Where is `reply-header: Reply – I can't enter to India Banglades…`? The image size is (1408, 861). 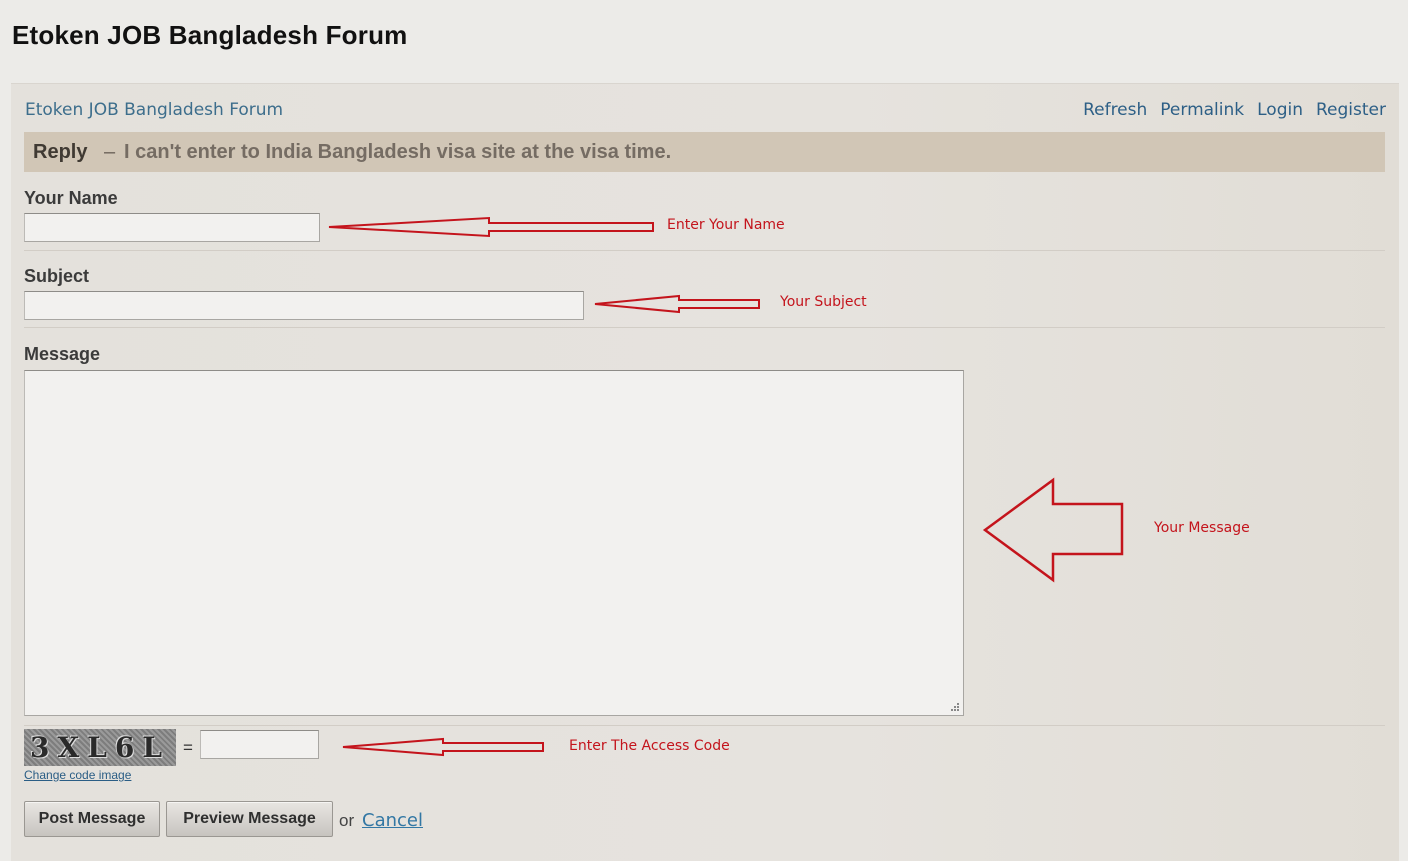
reply-header: Reply – I can't enter to India Banglades… is located at coordinates (704, 152).